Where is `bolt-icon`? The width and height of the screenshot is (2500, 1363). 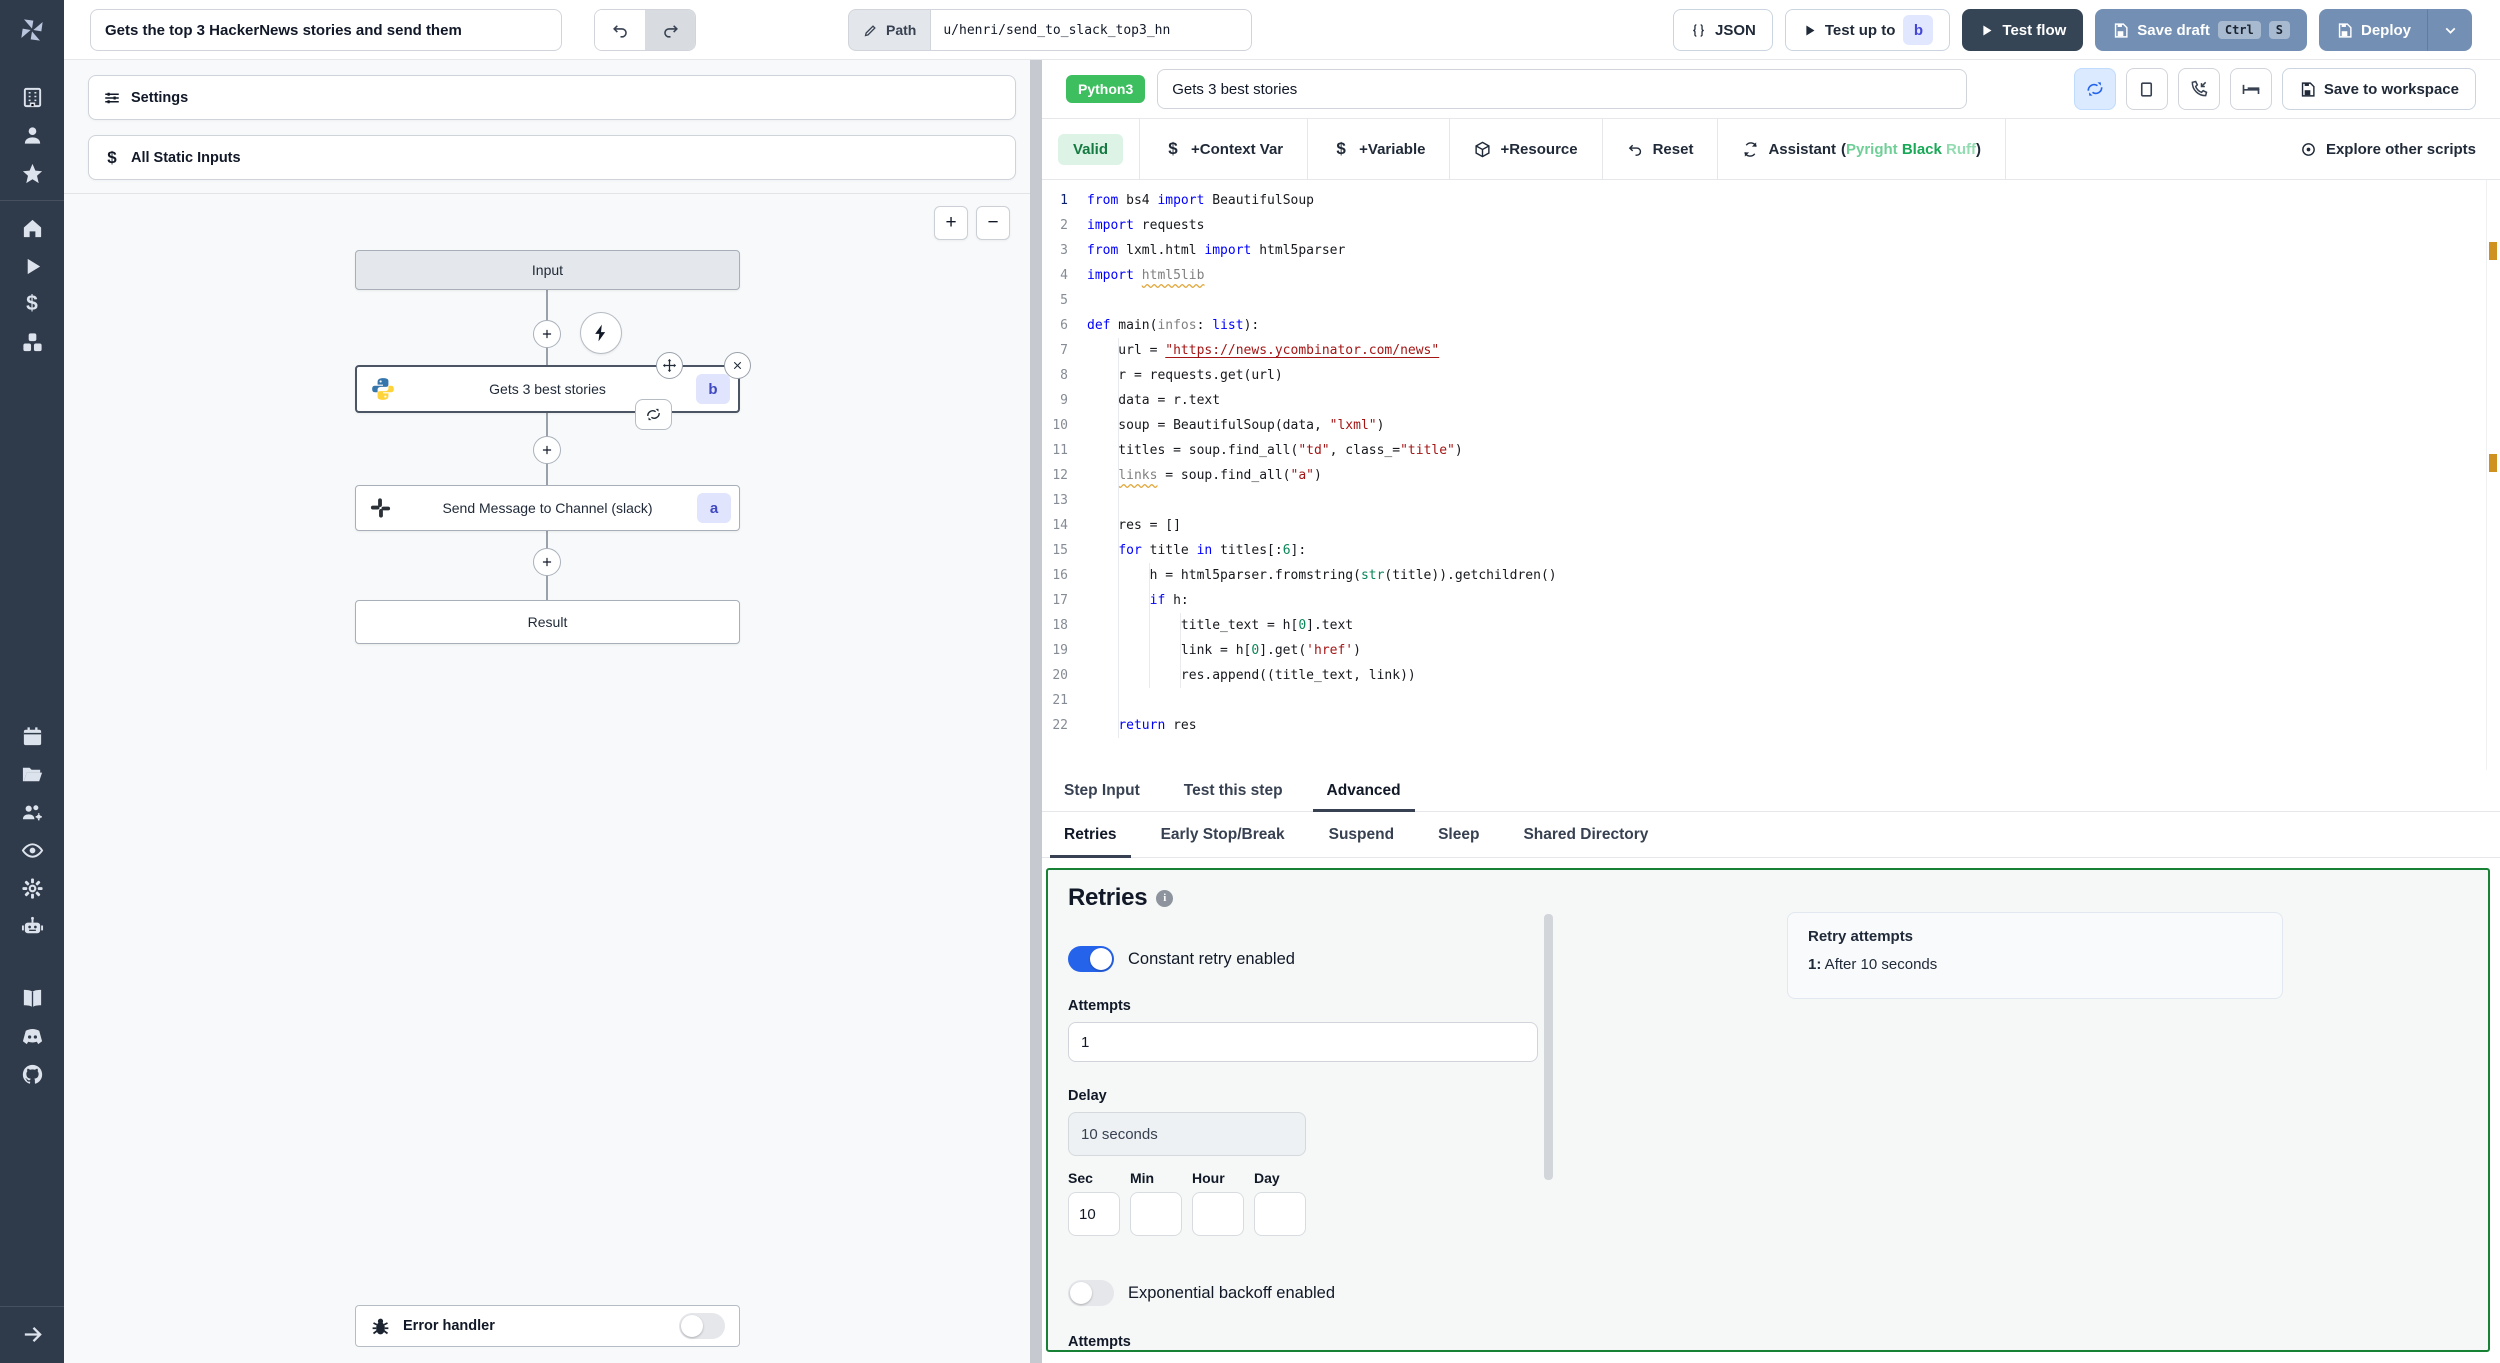 bolt-icon is located at coordinates (601, 333).